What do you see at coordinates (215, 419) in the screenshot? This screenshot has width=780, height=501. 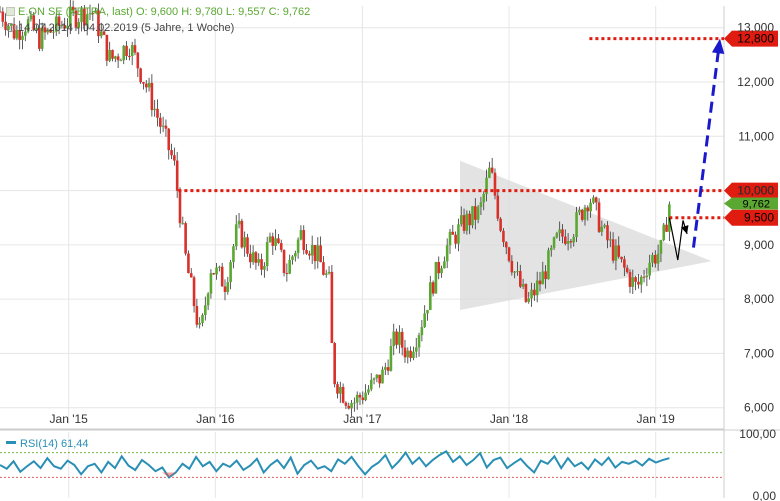 I see `x-tick-label: Jan '16` at bounding box center [215, 419].